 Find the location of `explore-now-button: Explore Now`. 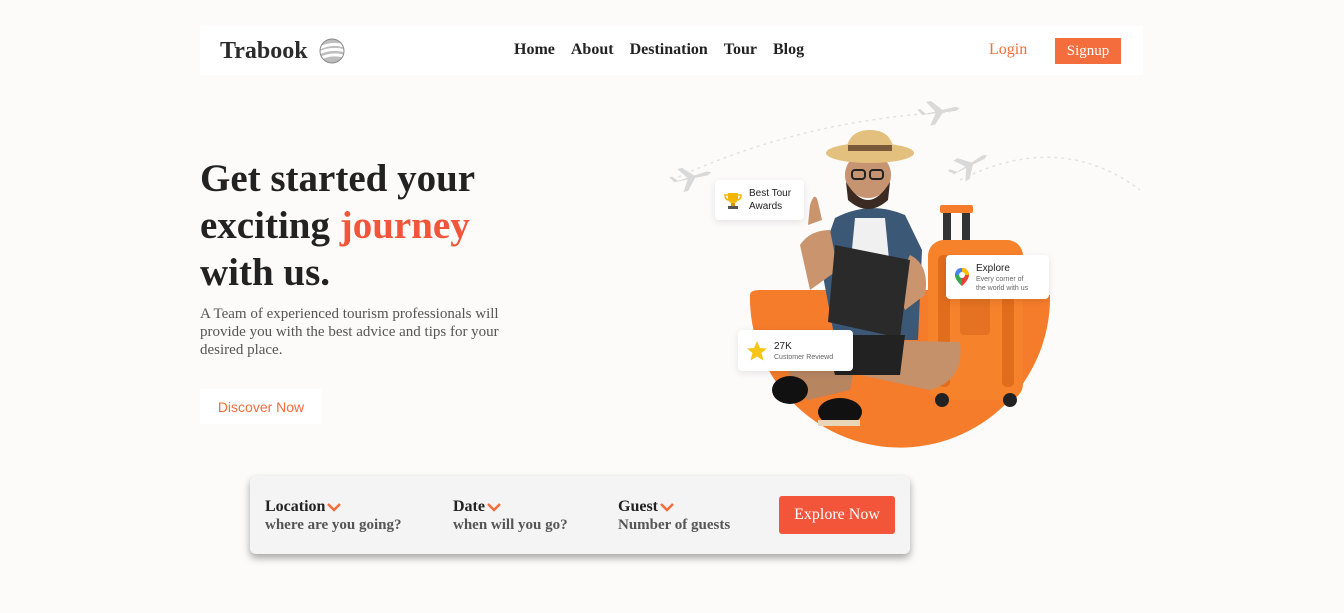

explore-now-button: Explore Now is located at coordinates (837, 515).